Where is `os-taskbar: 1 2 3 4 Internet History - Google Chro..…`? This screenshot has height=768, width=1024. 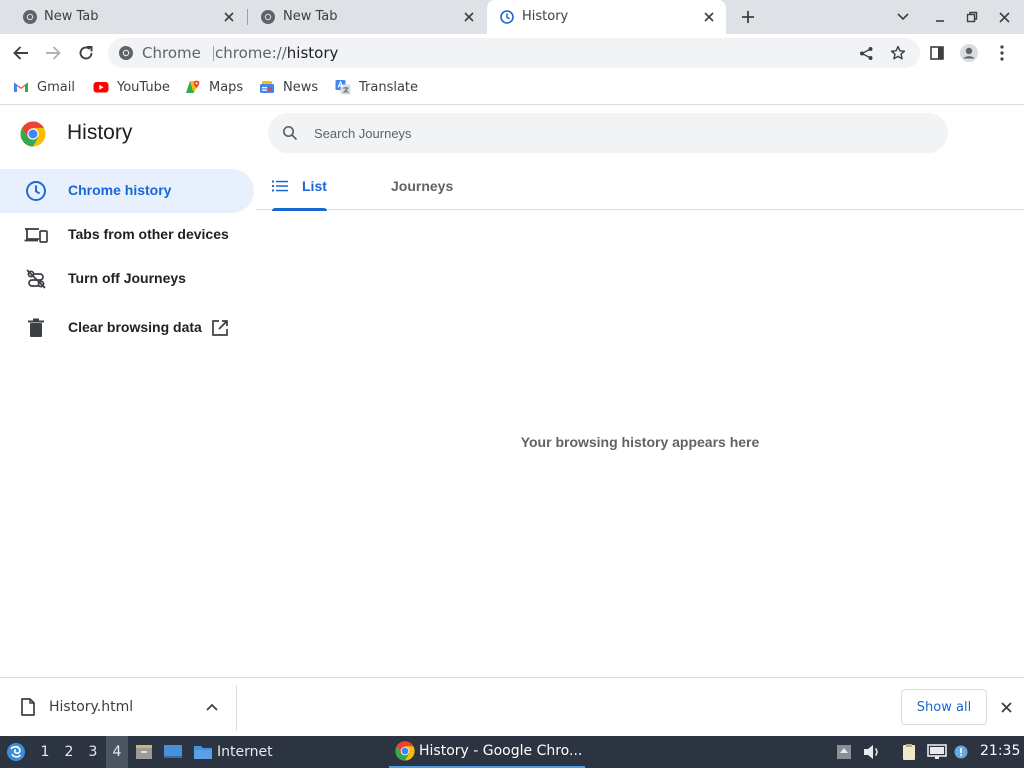 os-taskbar: 1 2 3 4 Internet History - Google Chro..… is located at coordinates (512, 752).